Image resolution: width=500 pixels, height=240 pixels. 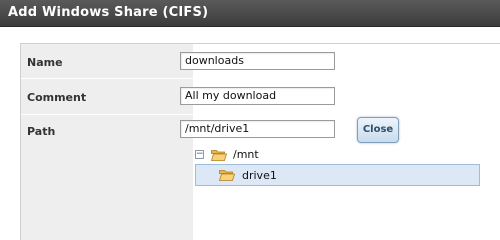 What do you see at coordinates (57, 97) in the screenshot?
I see `comment-label: Comment` at bounding box center [57, 97].